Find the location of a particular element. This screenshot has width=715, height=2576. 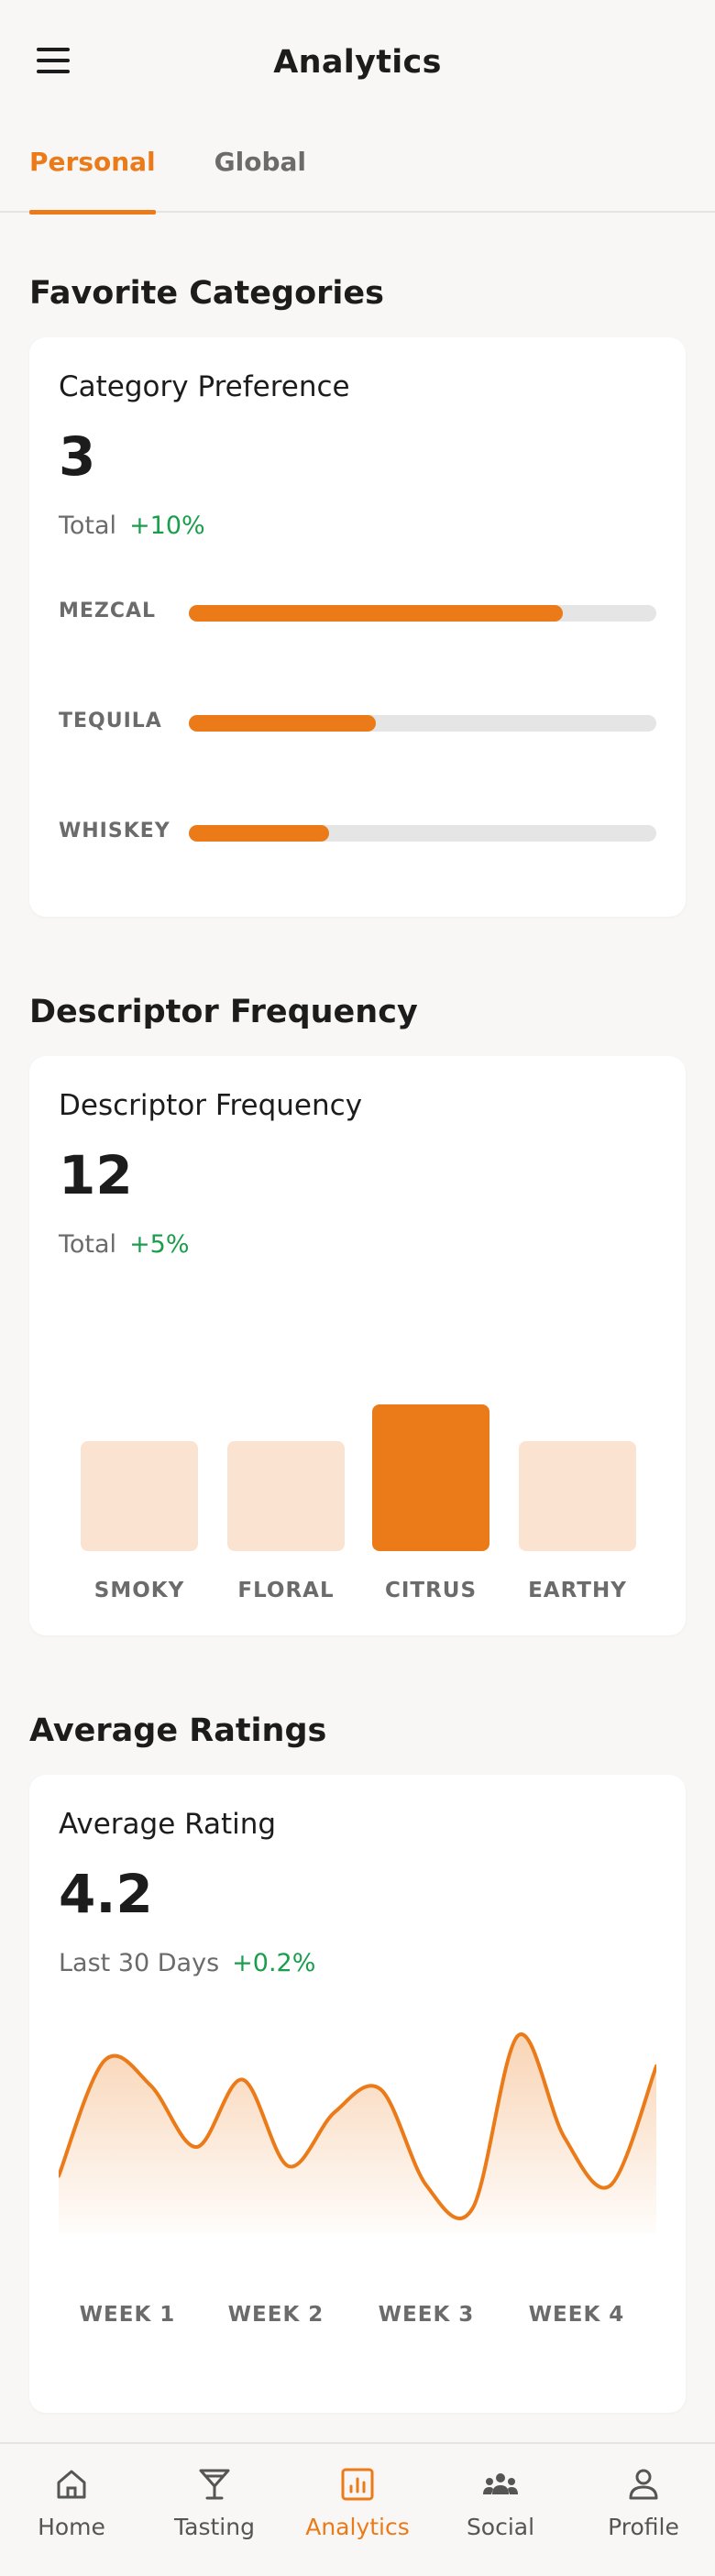

total-summary: Total +5% is located at coordinates (124, 1244).